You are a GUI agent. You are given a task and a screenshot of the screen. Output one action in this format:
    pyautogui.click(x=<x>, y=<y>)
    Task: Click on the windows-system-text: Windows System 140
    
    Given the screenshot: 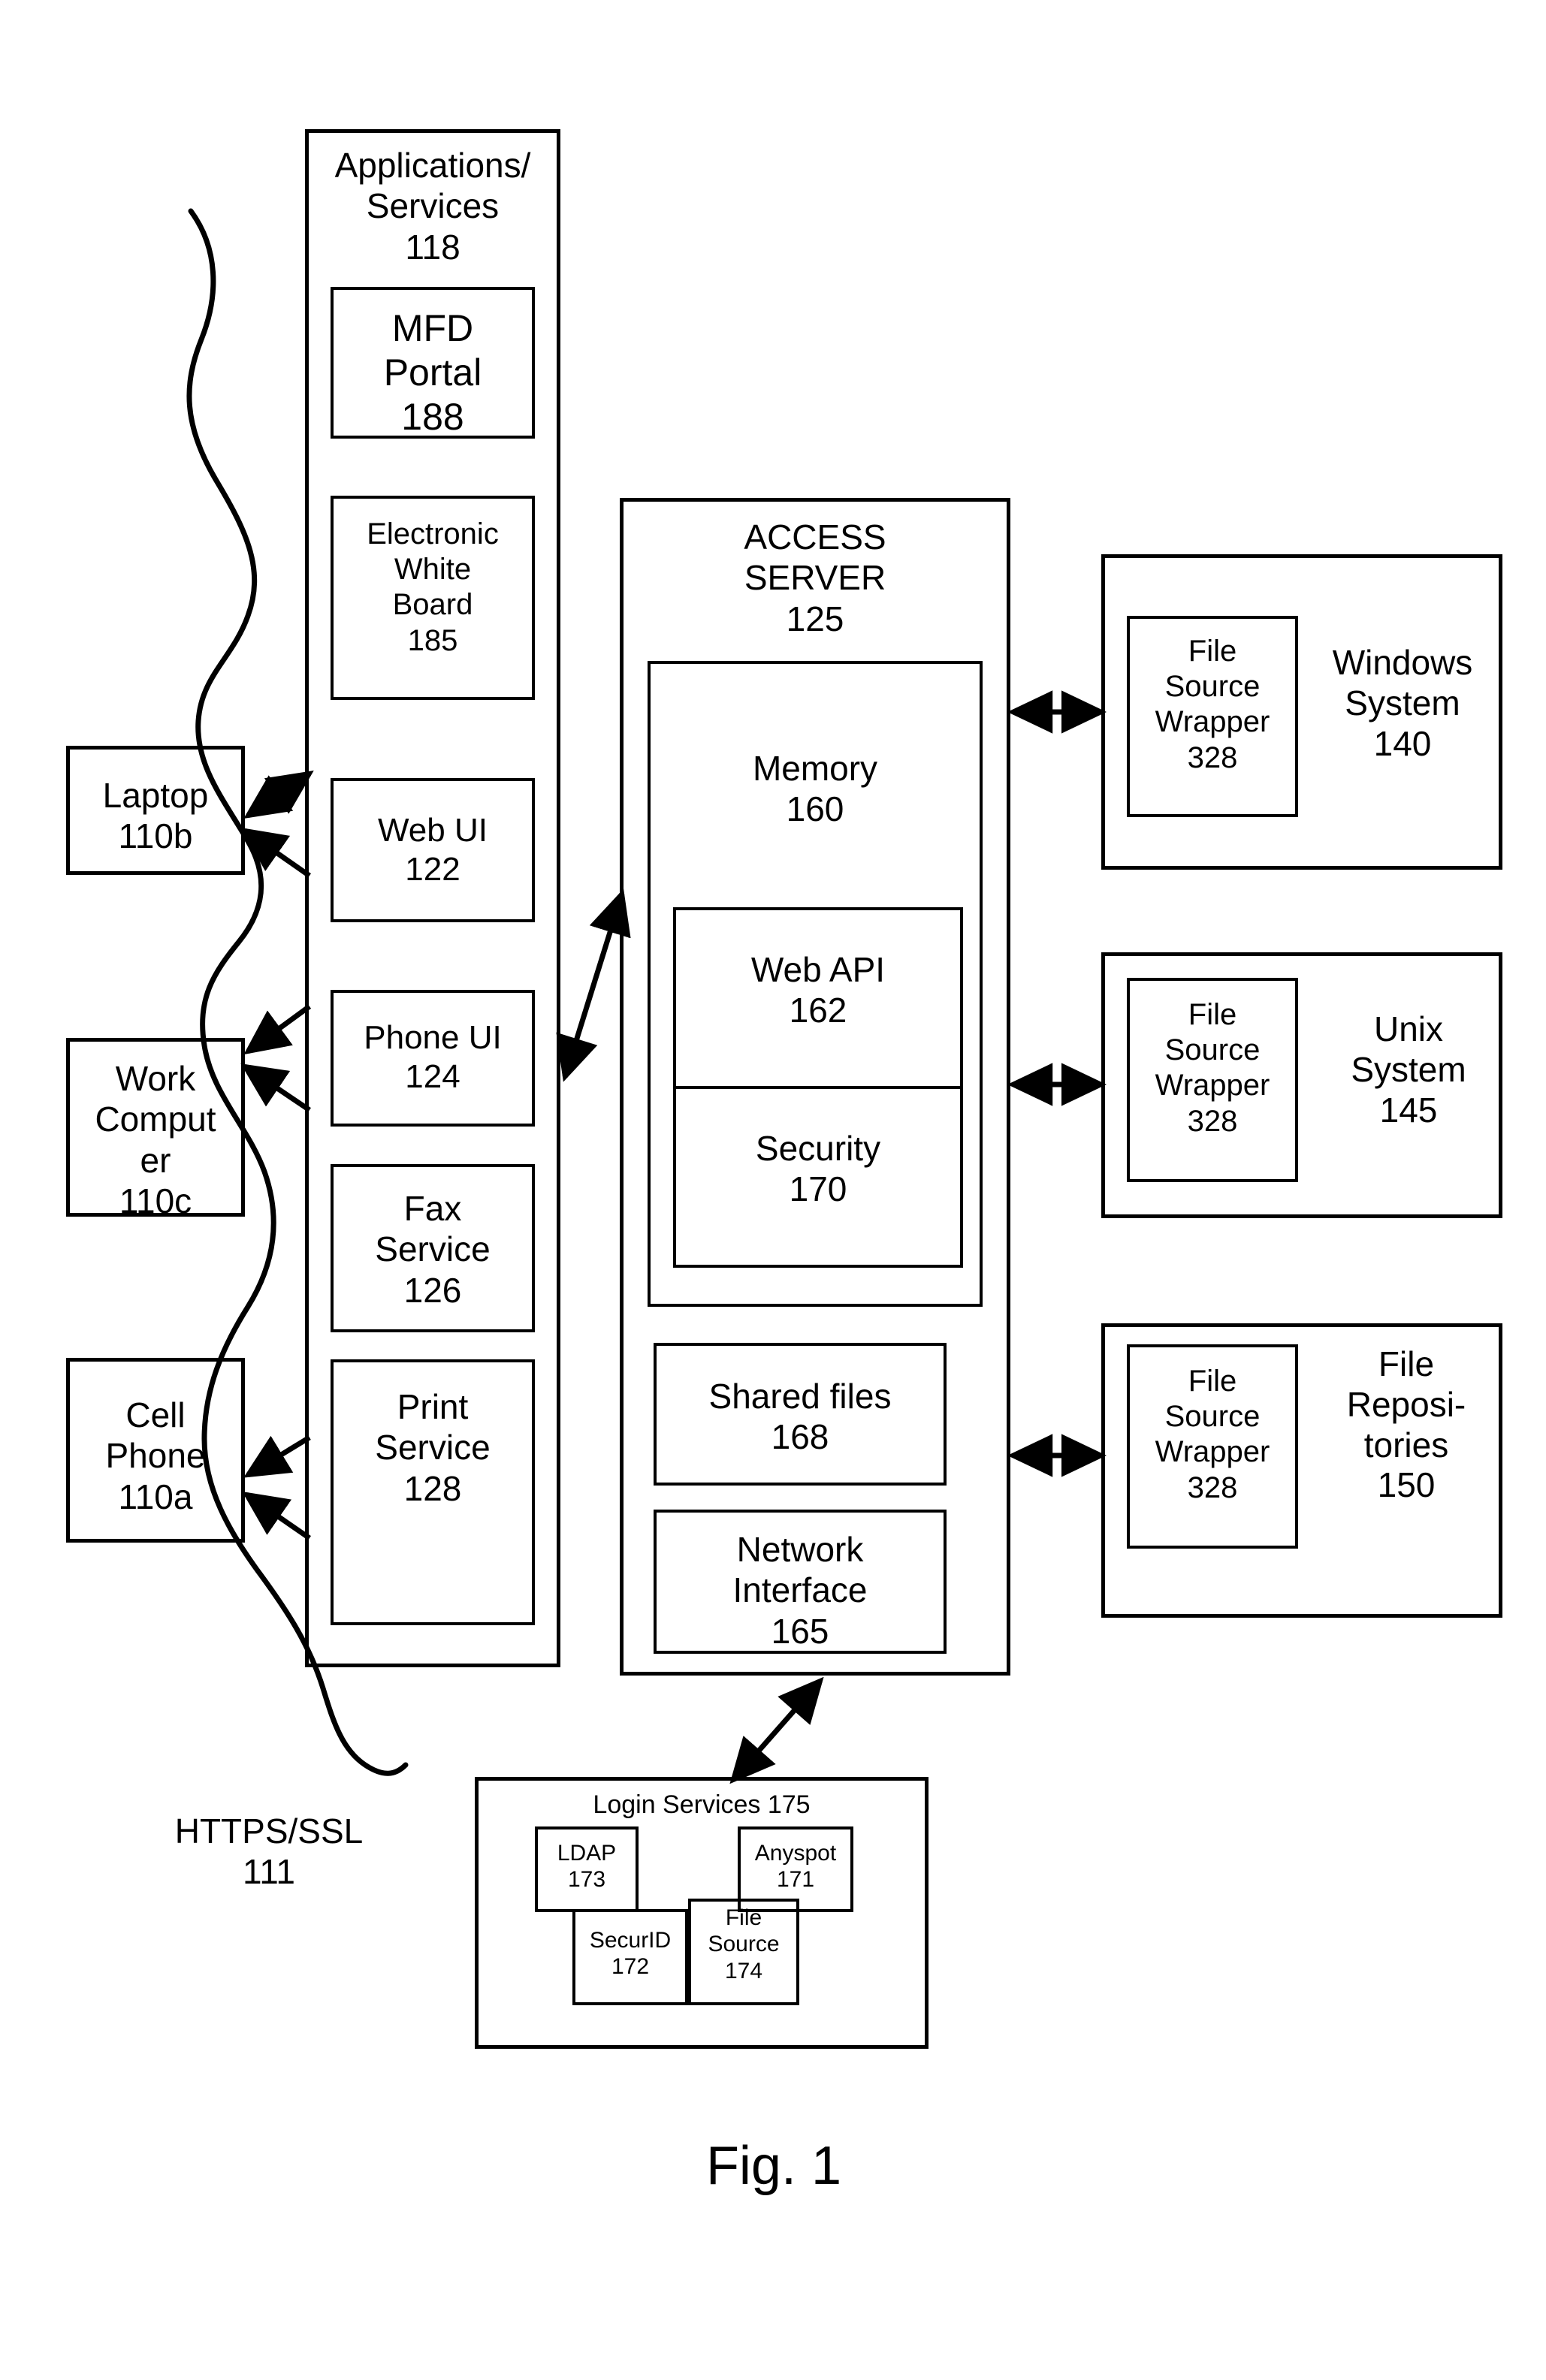 What is the action you would take?
    pyautogui.click(x=1402, y=703)
    